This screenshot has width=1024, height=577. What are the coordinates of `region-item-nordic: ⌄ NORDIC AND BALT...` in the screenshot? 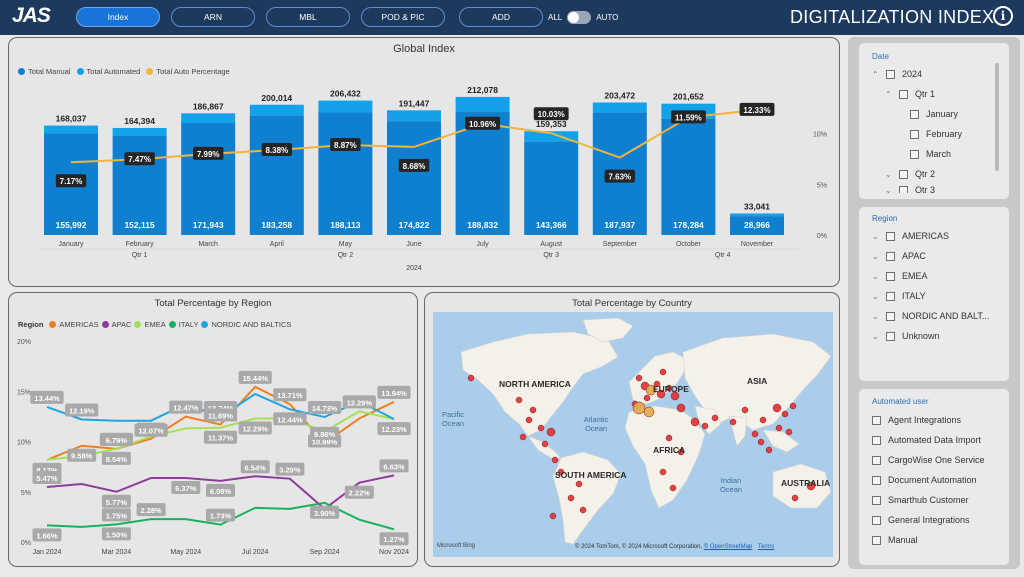 It's located at (930, 316).